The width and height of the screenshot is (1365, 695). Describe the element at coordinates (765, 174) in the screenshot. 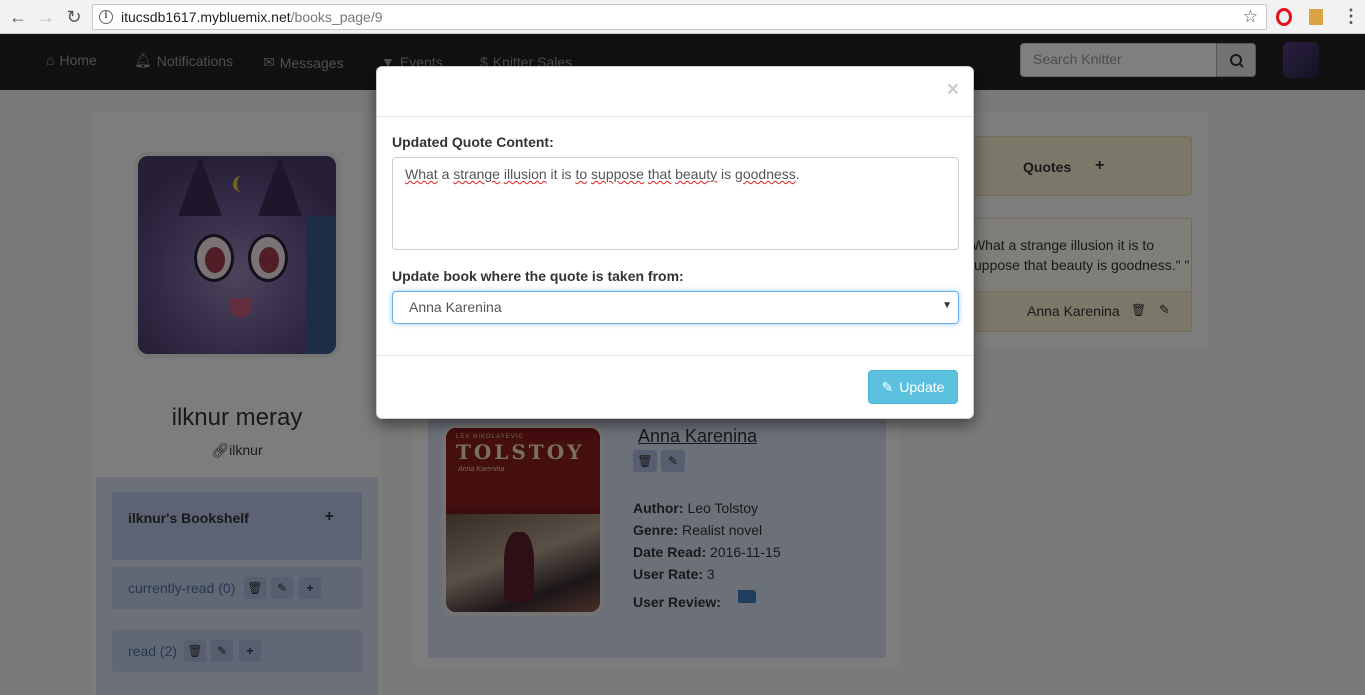

I see `quote-content-word: goodness` at that location.